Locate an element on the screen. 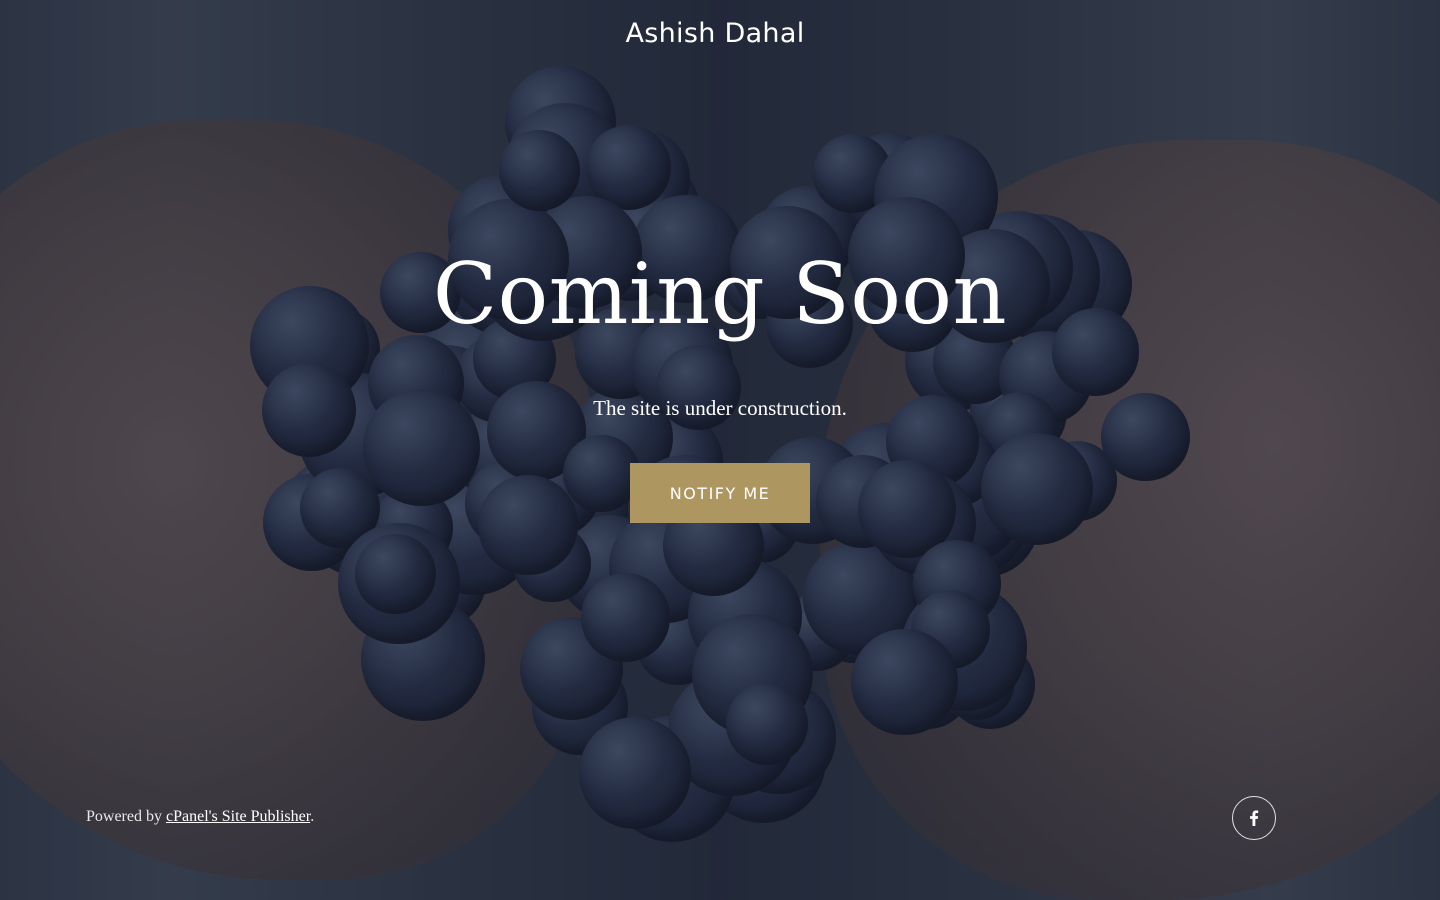 This screenshot has width=1440, height=900. facebook-icon is located at coordinates (1254, 818).